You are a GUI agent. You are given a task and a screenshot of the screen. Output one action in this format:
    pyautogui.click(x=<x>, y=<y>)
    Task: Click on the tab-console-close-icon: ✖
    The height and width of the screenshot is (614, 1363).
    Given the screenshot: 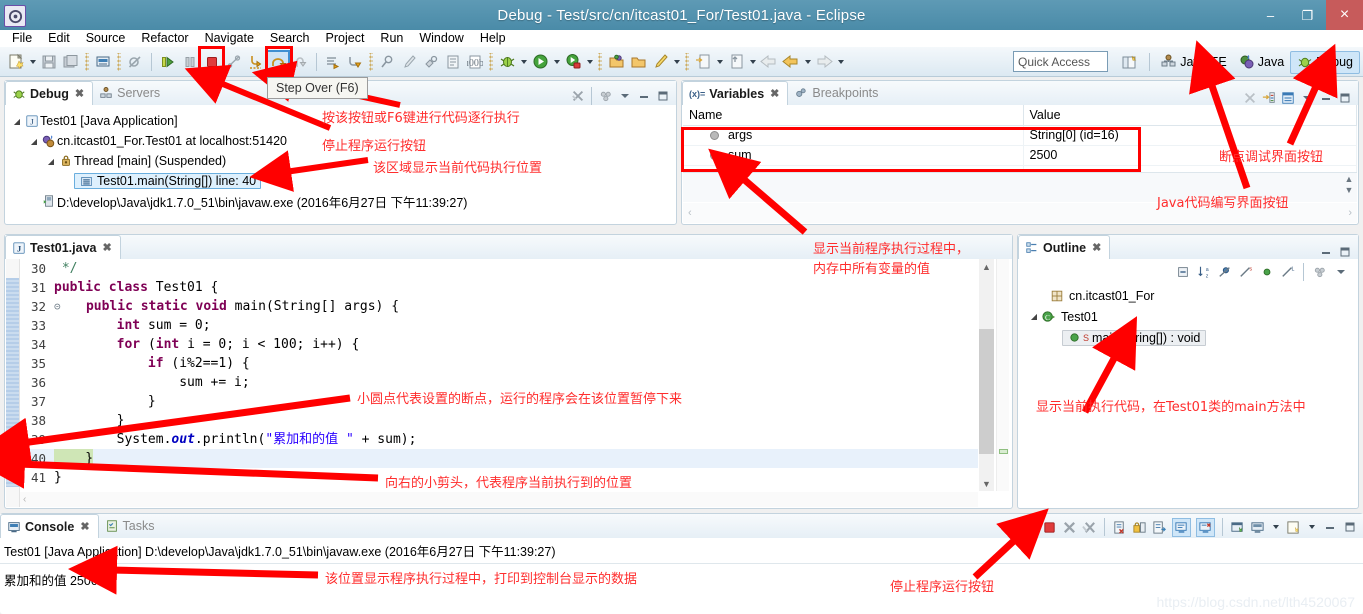 What is the action you would take?
    pyautogui.click(x=84, y=526)
    